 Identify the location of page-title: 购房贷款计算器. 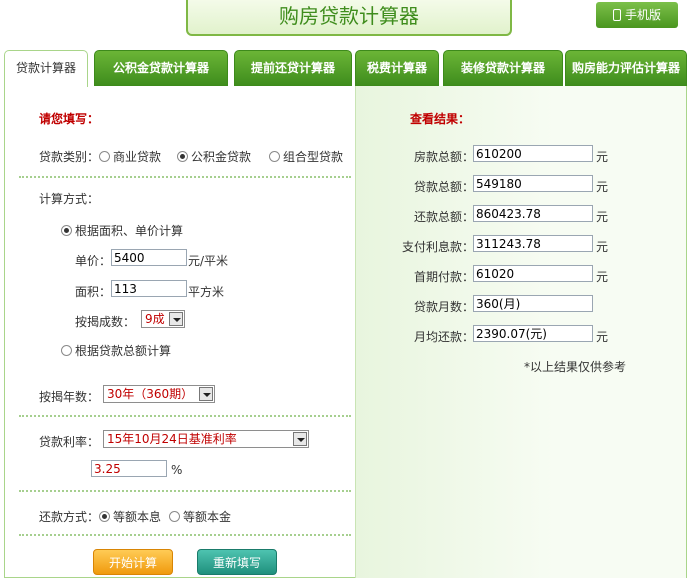
(349, 16).